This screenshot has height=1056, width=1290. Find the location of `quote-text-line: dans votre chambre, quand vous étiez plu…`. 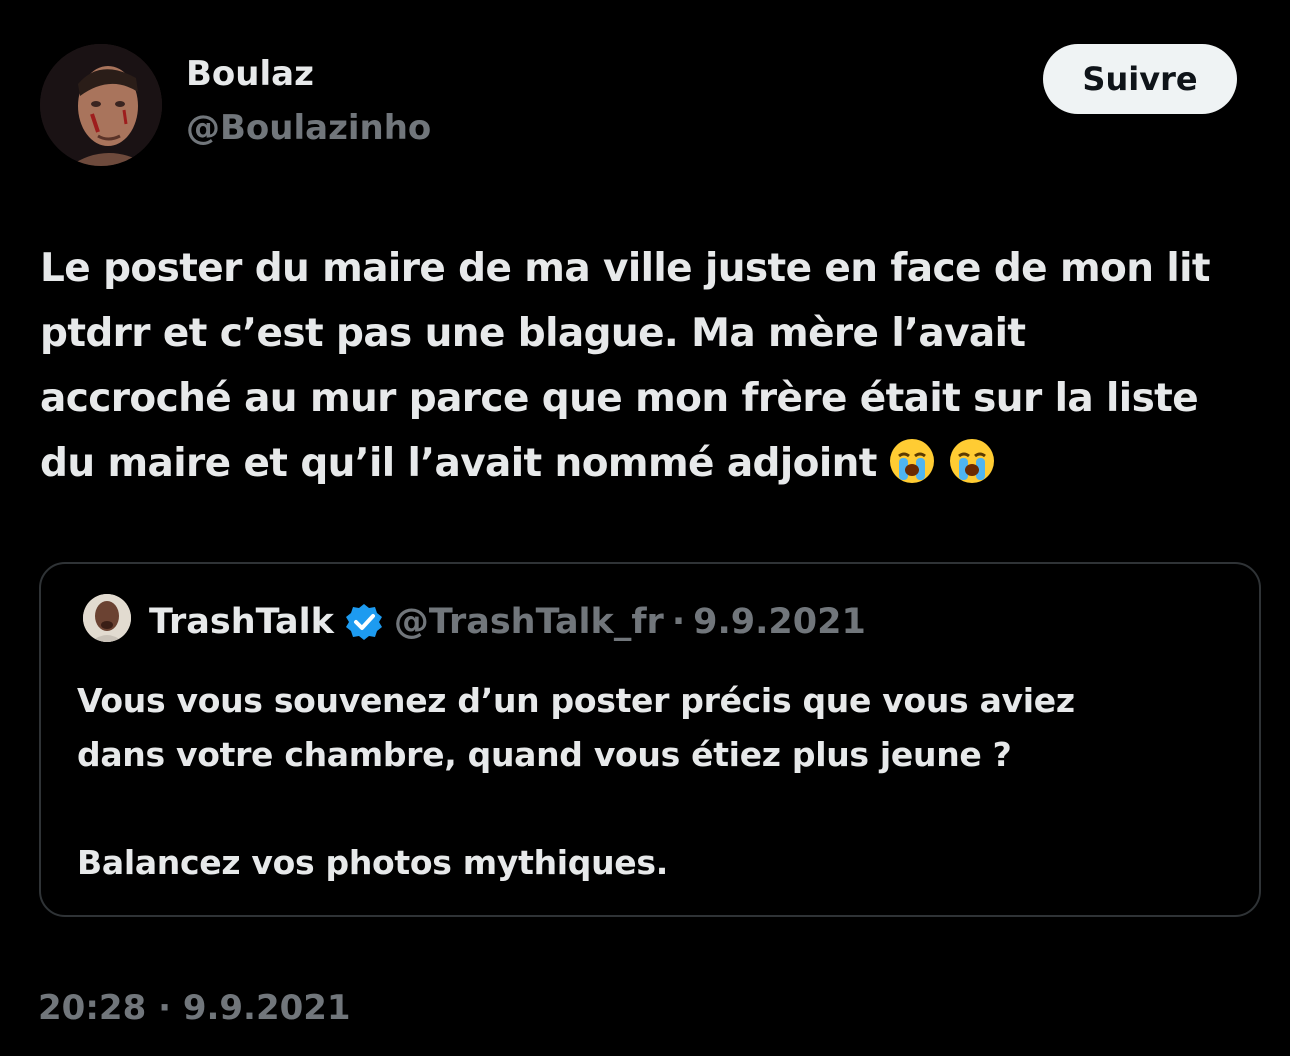

quote-text-line: dans votre chambre, quand vous étiez plu… is located at coordinates (544, 754).